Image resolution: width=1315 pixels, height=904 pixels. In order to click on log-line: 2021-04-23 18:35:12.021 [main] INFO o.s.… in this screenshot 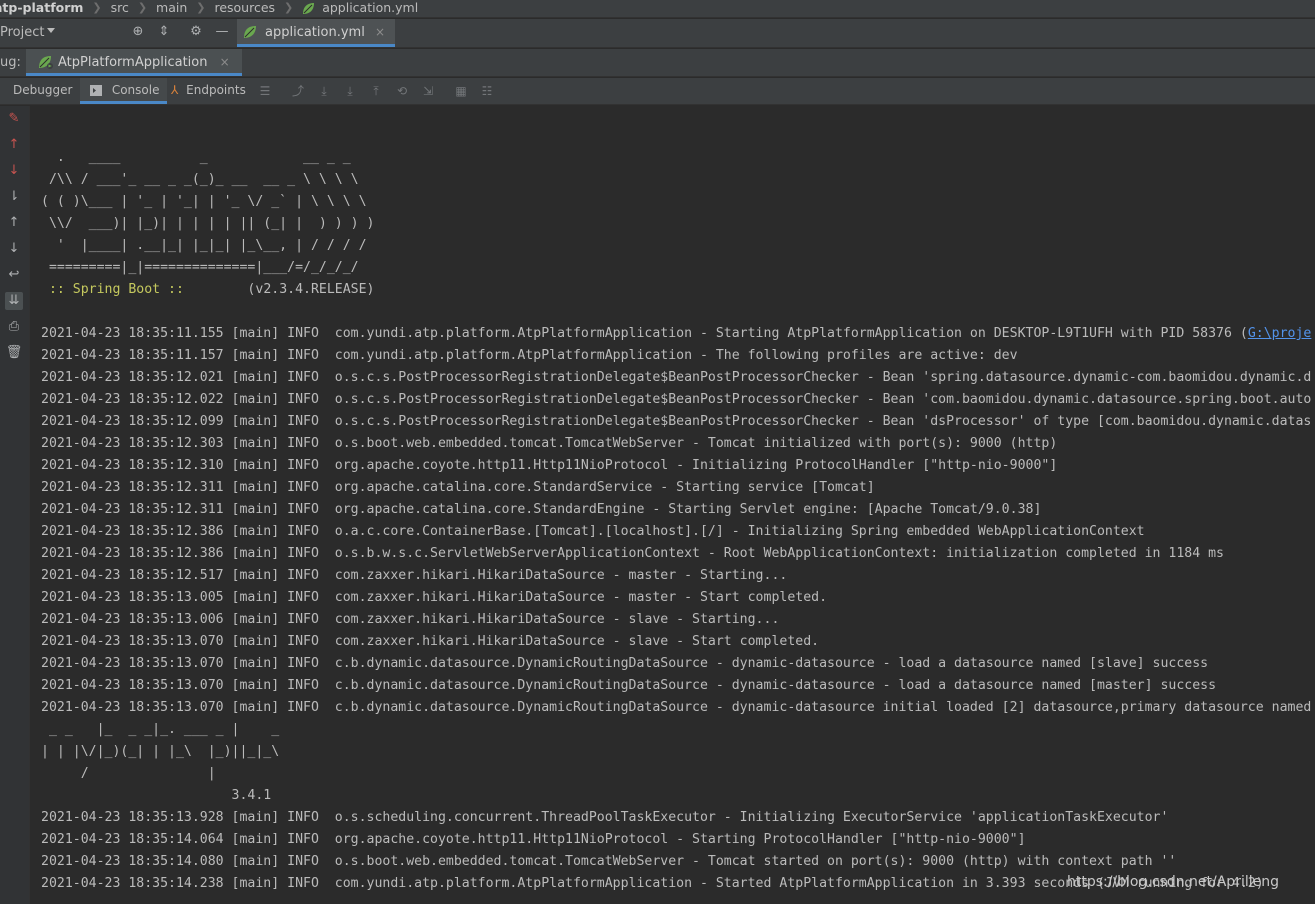, I will do `click(676, 377)`.